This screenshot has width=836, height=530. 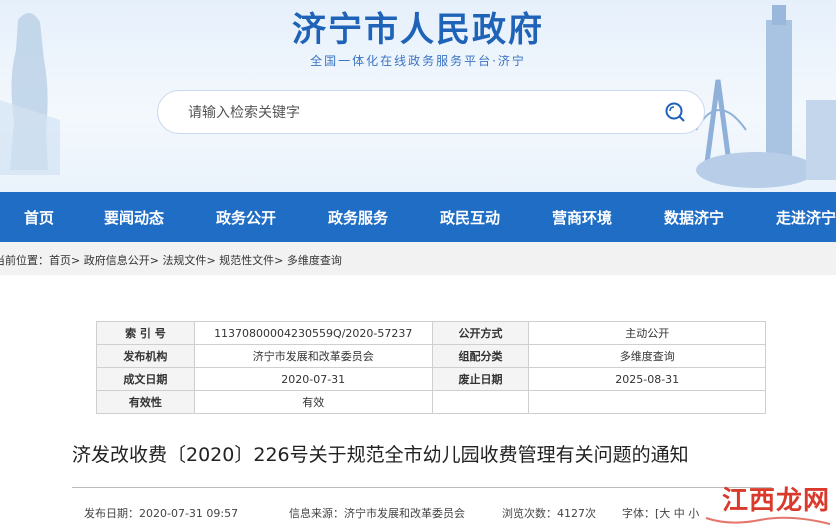 What do you see at coordinates (184, 260) in the screenshot?
I see `breadcrumb-laws: 法规文件` at bounding box center [184, 260].